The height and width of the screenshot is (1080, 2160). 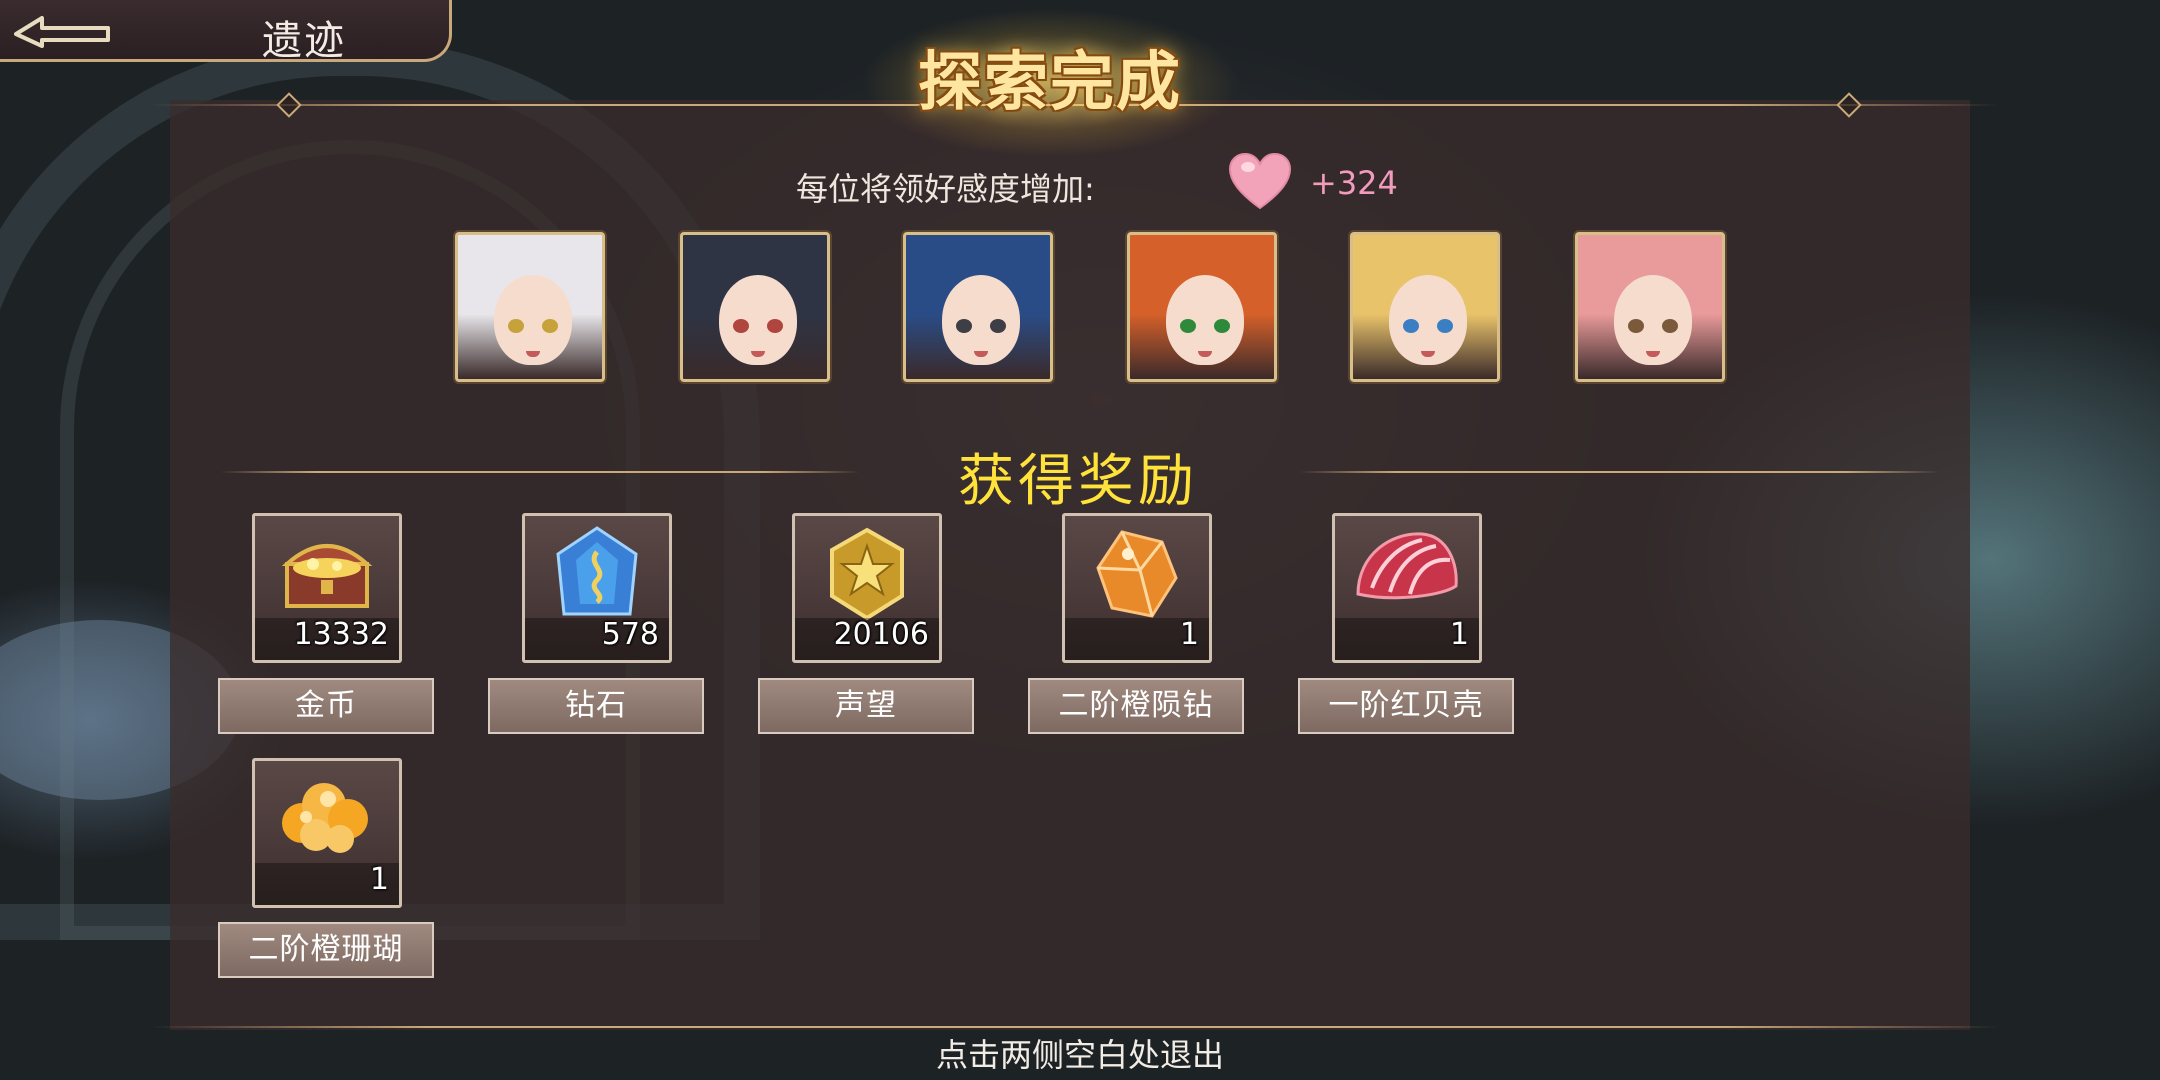 What do you see at coordinates (597, 574) in the screenshot?
I see `blue-diamond-icon` at bounding box center [597, 574].